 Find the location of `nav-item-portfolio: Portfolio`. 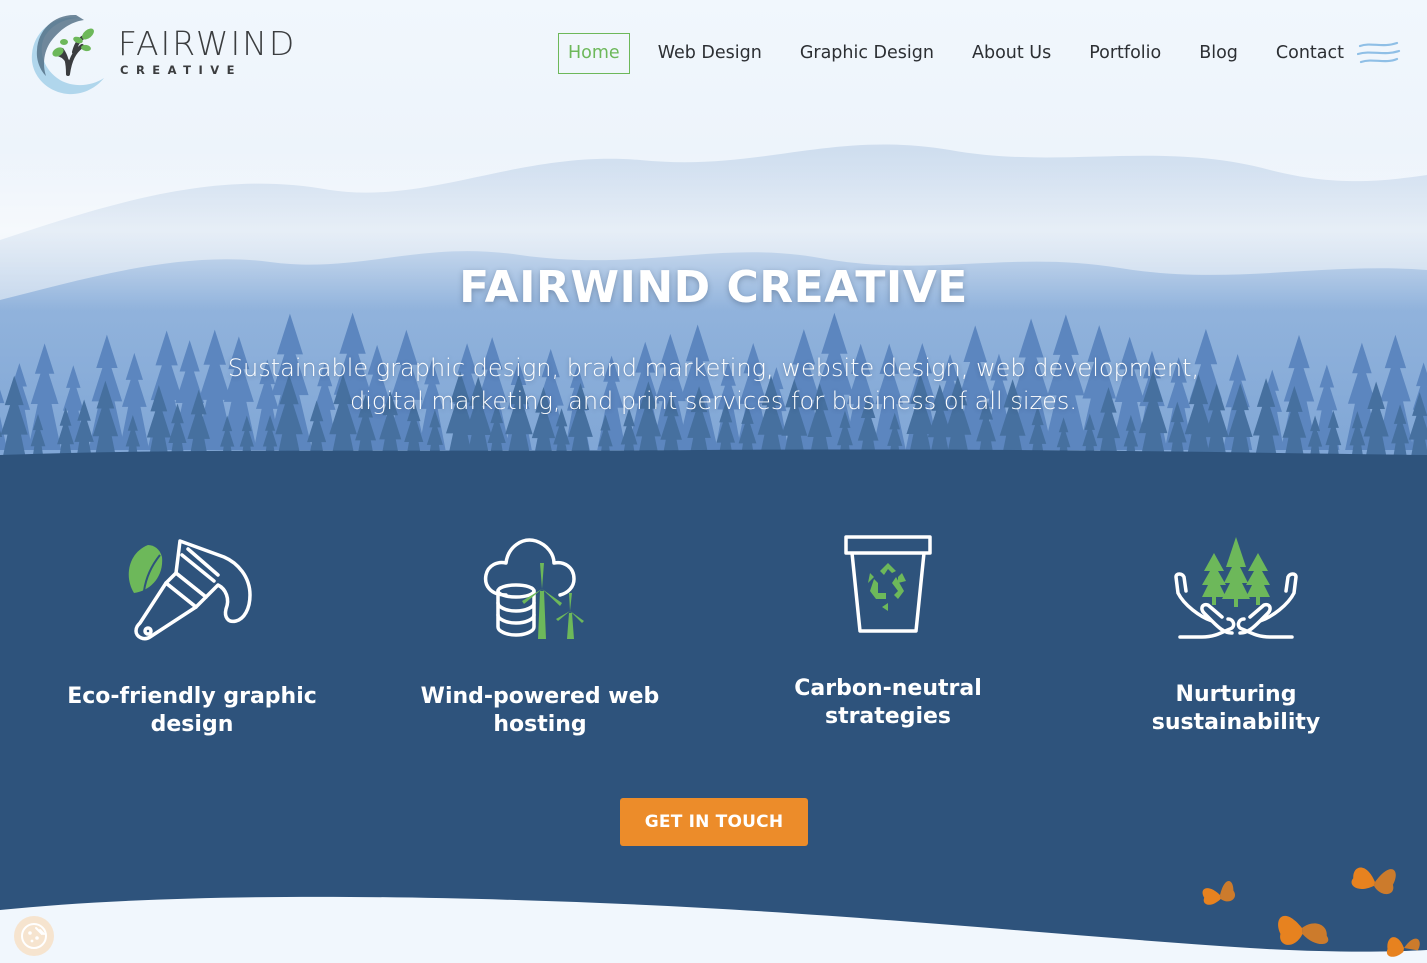

nav-item-portfolio: Portfolio is located at coordinates (1125, 53).